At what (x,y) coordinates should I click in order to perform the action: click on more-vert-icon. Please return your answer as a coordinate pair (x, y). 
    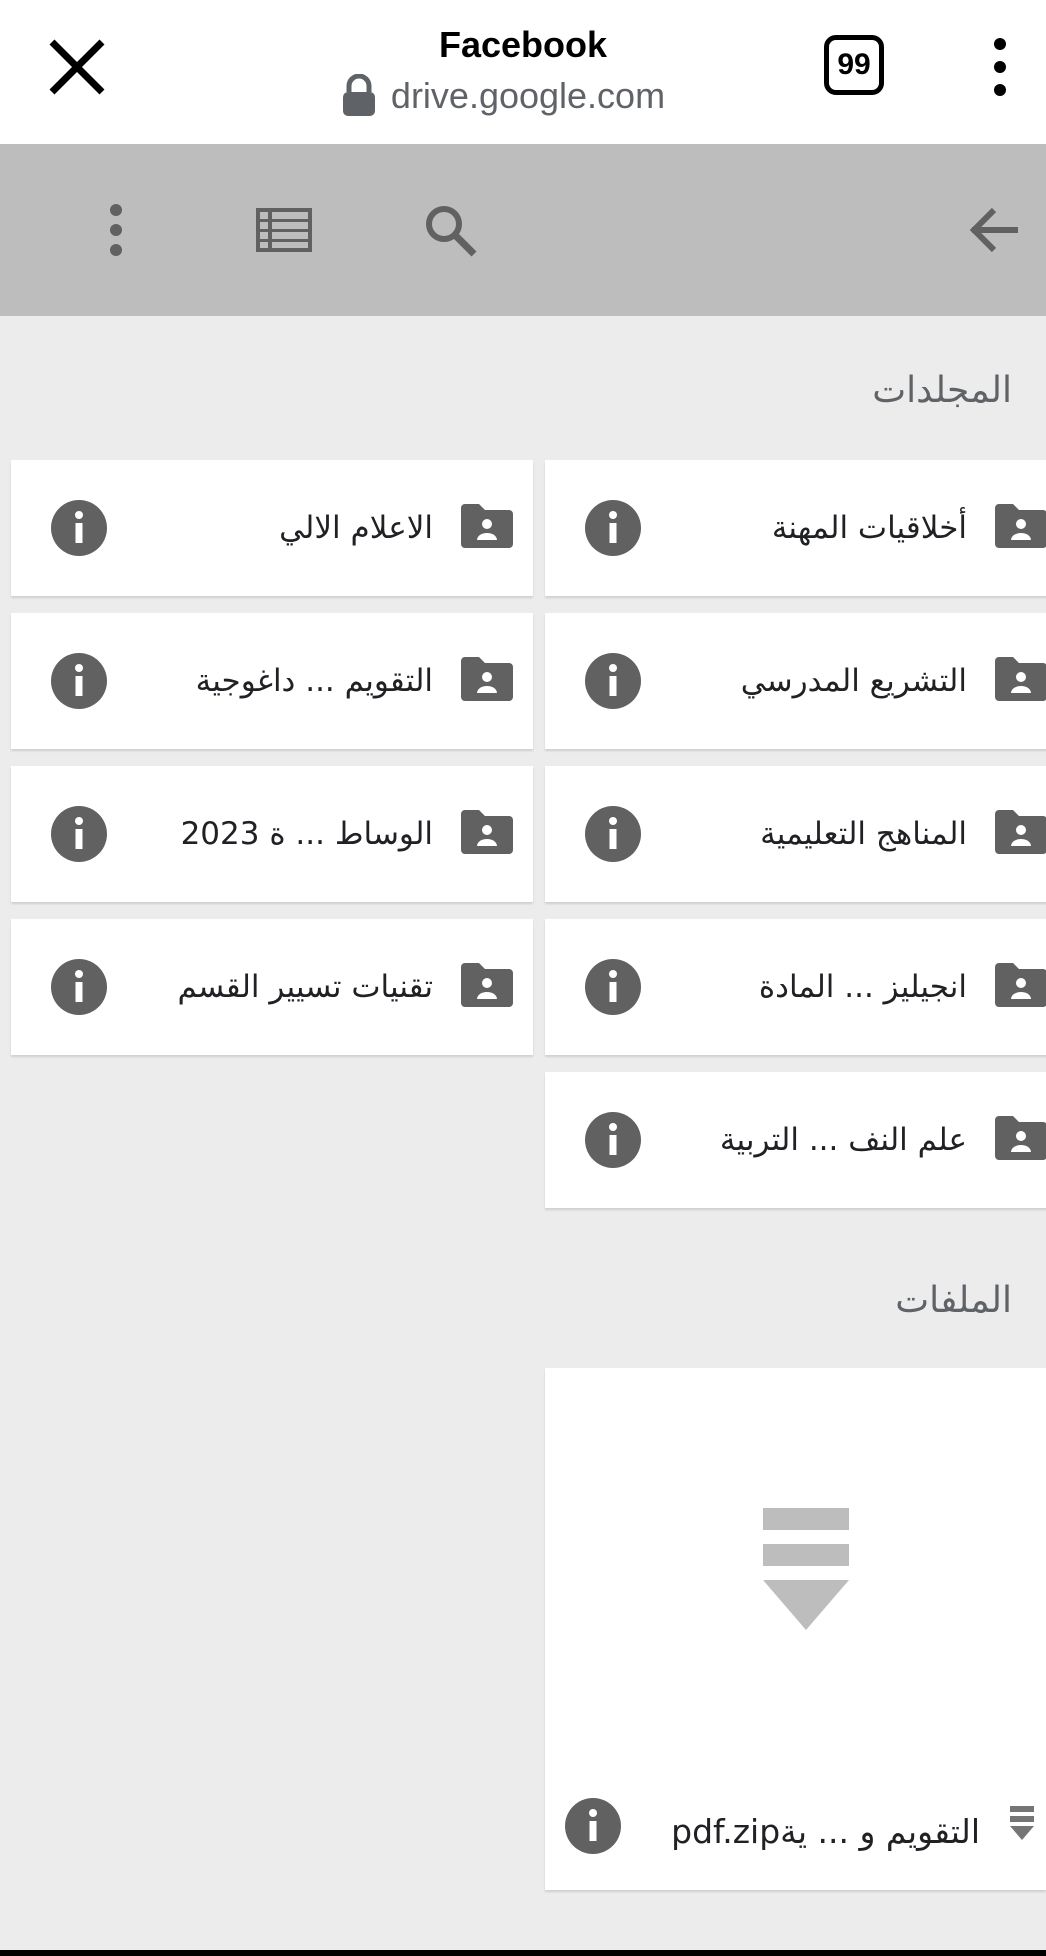
    Looking at the image, I should click on (116, 230).